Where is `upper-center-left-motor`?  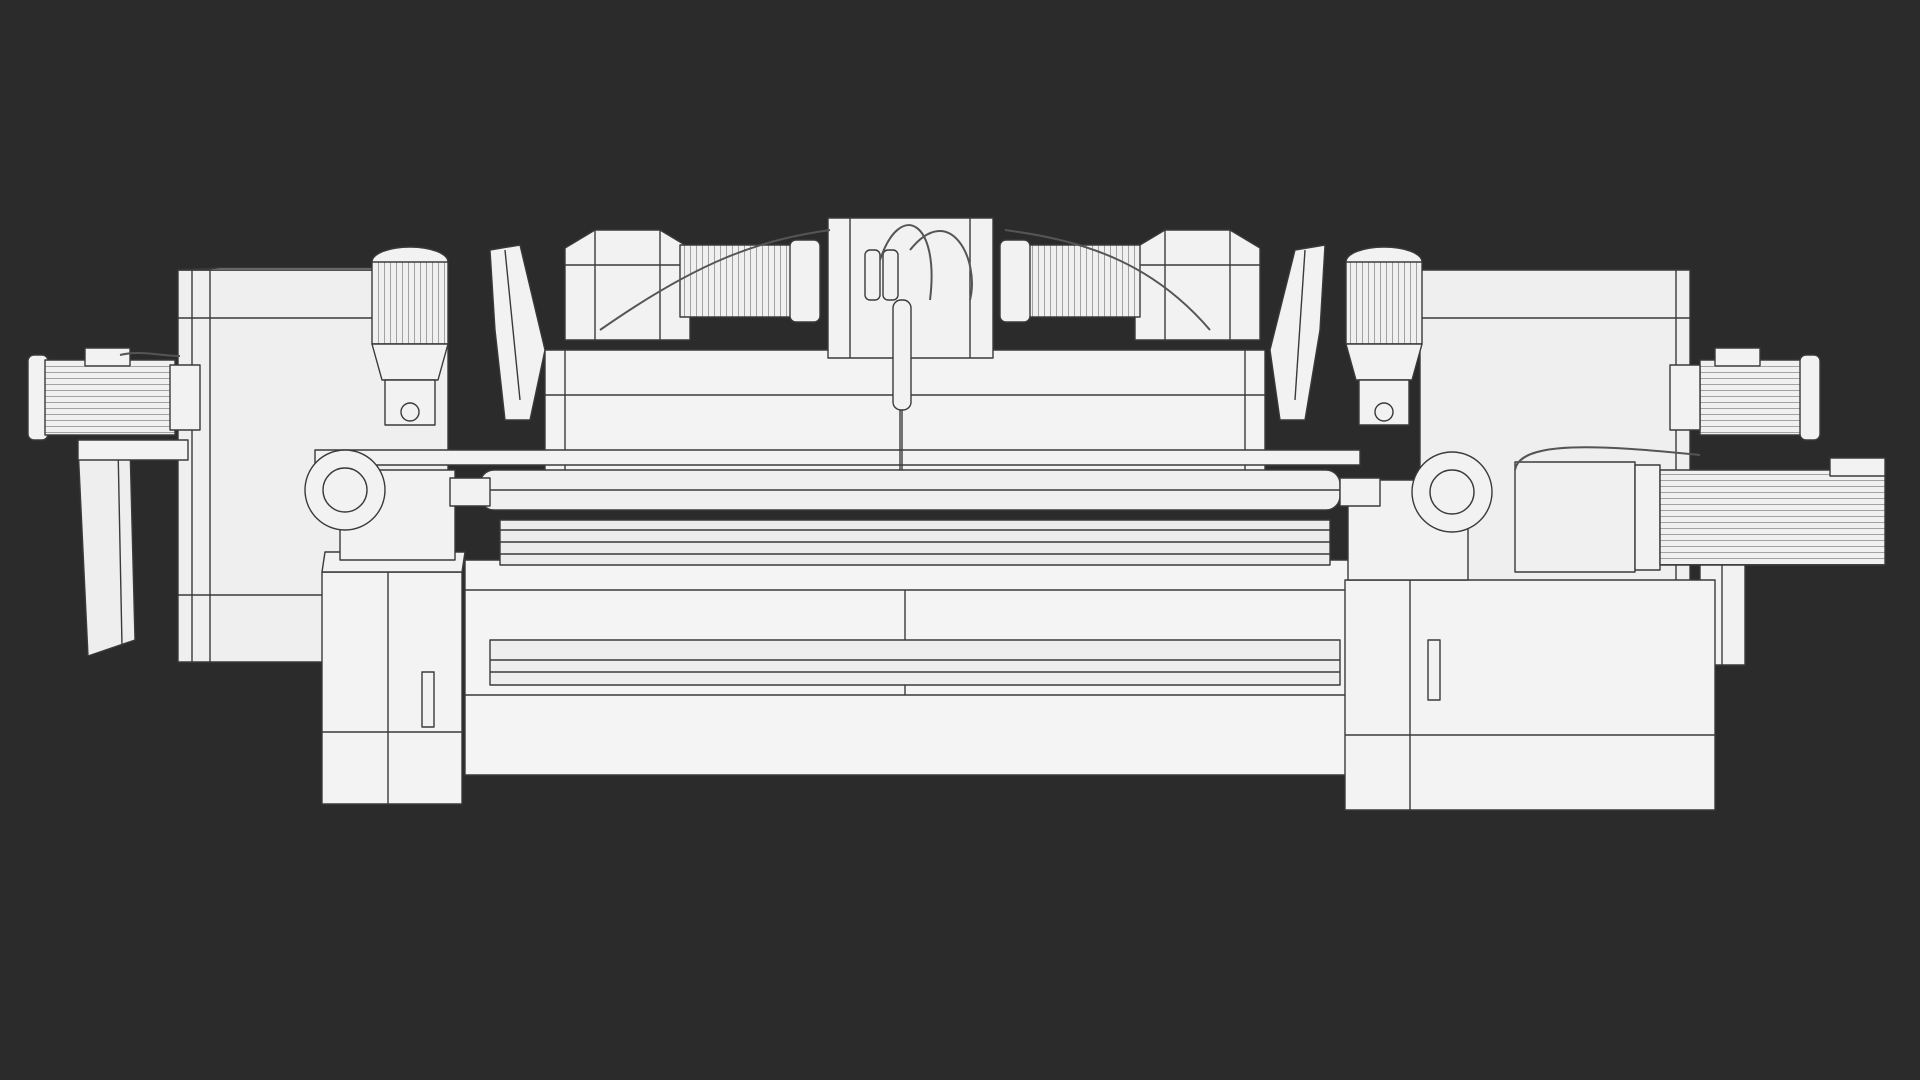 upper-center-left-motor is located at coordinates (750, 281).